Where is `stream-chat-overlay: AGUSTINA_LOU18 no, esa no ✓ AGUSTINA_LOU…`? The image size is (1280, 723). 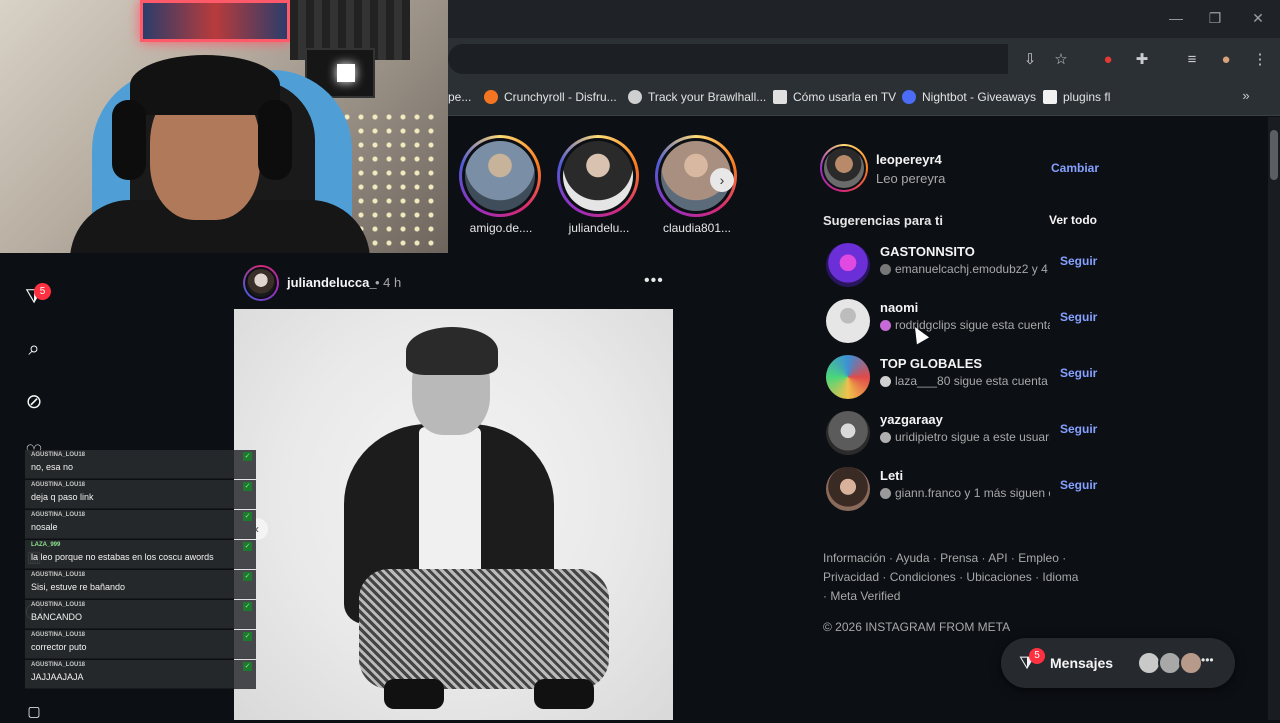 stream-chat-overlay: AGUSTINA_LOU18 no, esa no ✓ AGUSTINA_LOU… is located at coordinates (140, 569).